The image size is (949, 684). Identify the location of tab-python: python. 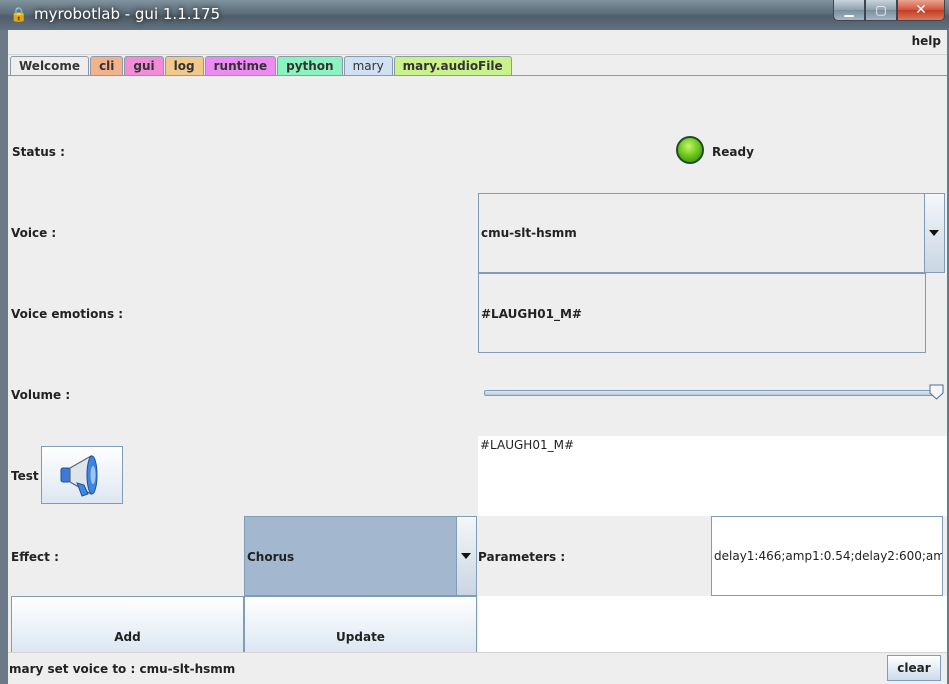
(310, 65).